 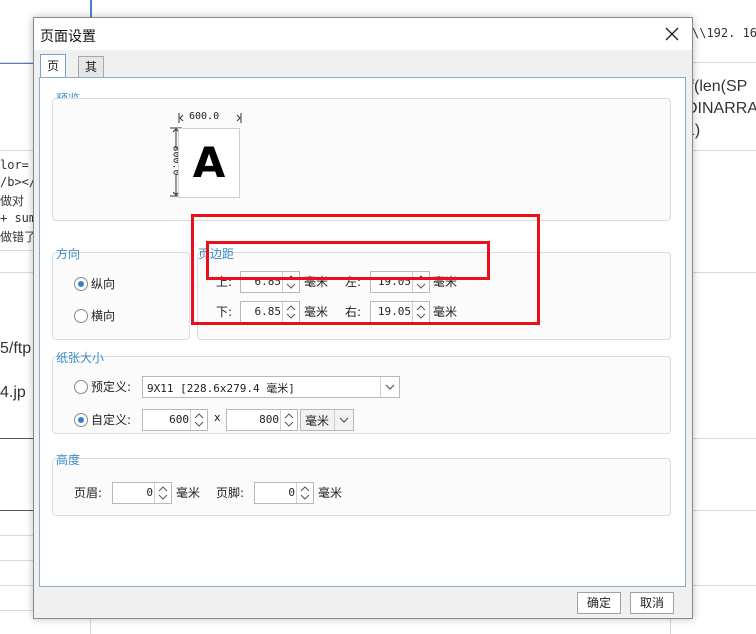 What do you see at coordinates (363, 34) in the screenshot?
I see `dialog-titlebar: 页面设置` at bounding box center [363, 34].